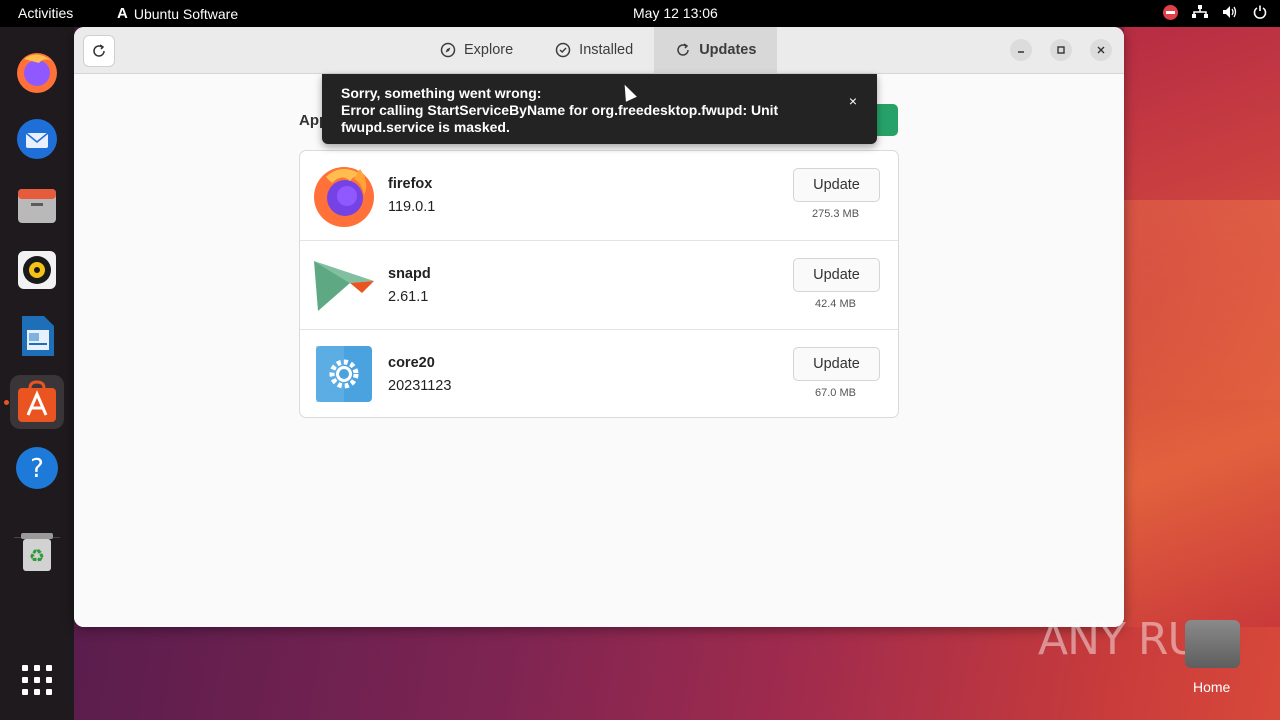 The width and height of the screenshot is (1280, 720). What do you see at coordinates (425, 127) in the screenshot?
I see `toast-line: fwupd.service is masked.` at bounding box center [425, 127].